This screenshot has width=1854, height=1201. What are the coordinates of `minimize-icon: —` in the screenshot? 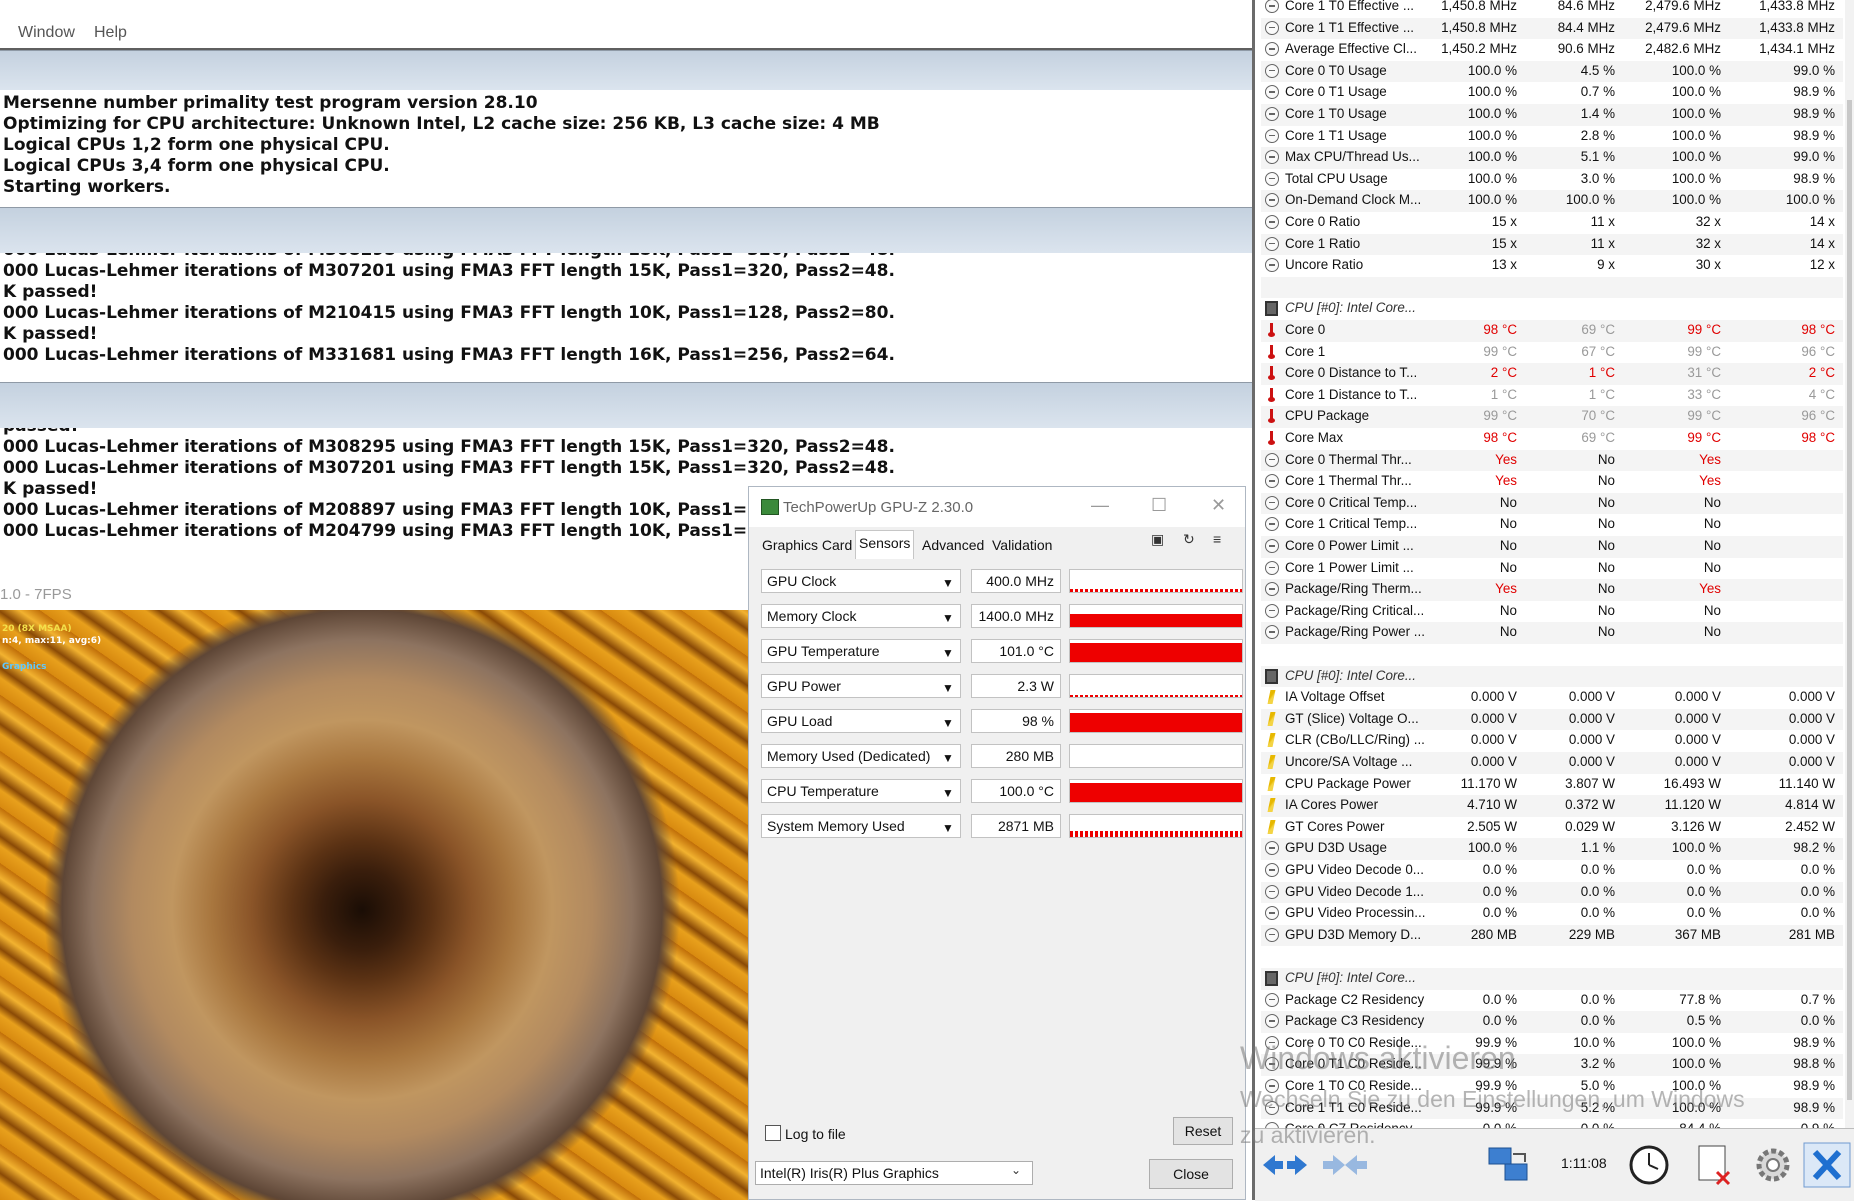 It's located at (1100, 505).